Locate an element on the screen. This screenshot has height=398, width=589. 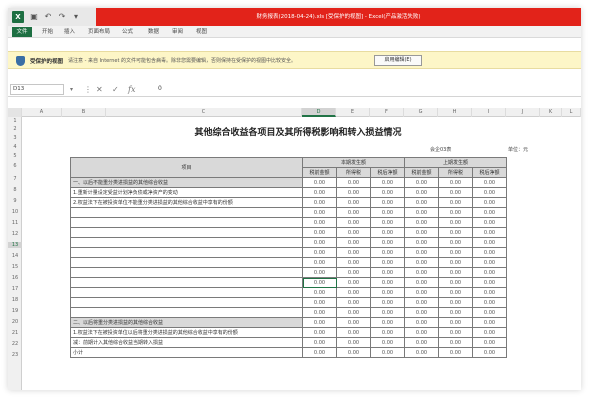
row-label-cell: 2.权益法下在被投资单位不能重分类进损益的其他综合收益中享有的份额 is located at coordinates (186, 202).